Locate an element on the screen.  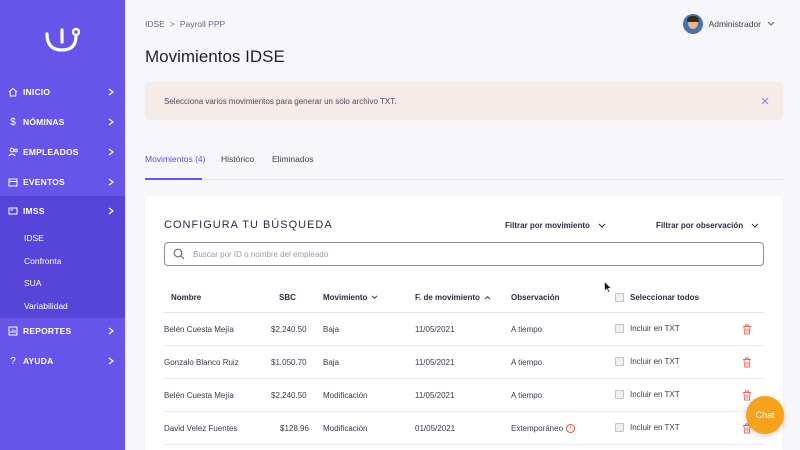
sidebar-item-label: IMSS is located at coordinates (34, 211).